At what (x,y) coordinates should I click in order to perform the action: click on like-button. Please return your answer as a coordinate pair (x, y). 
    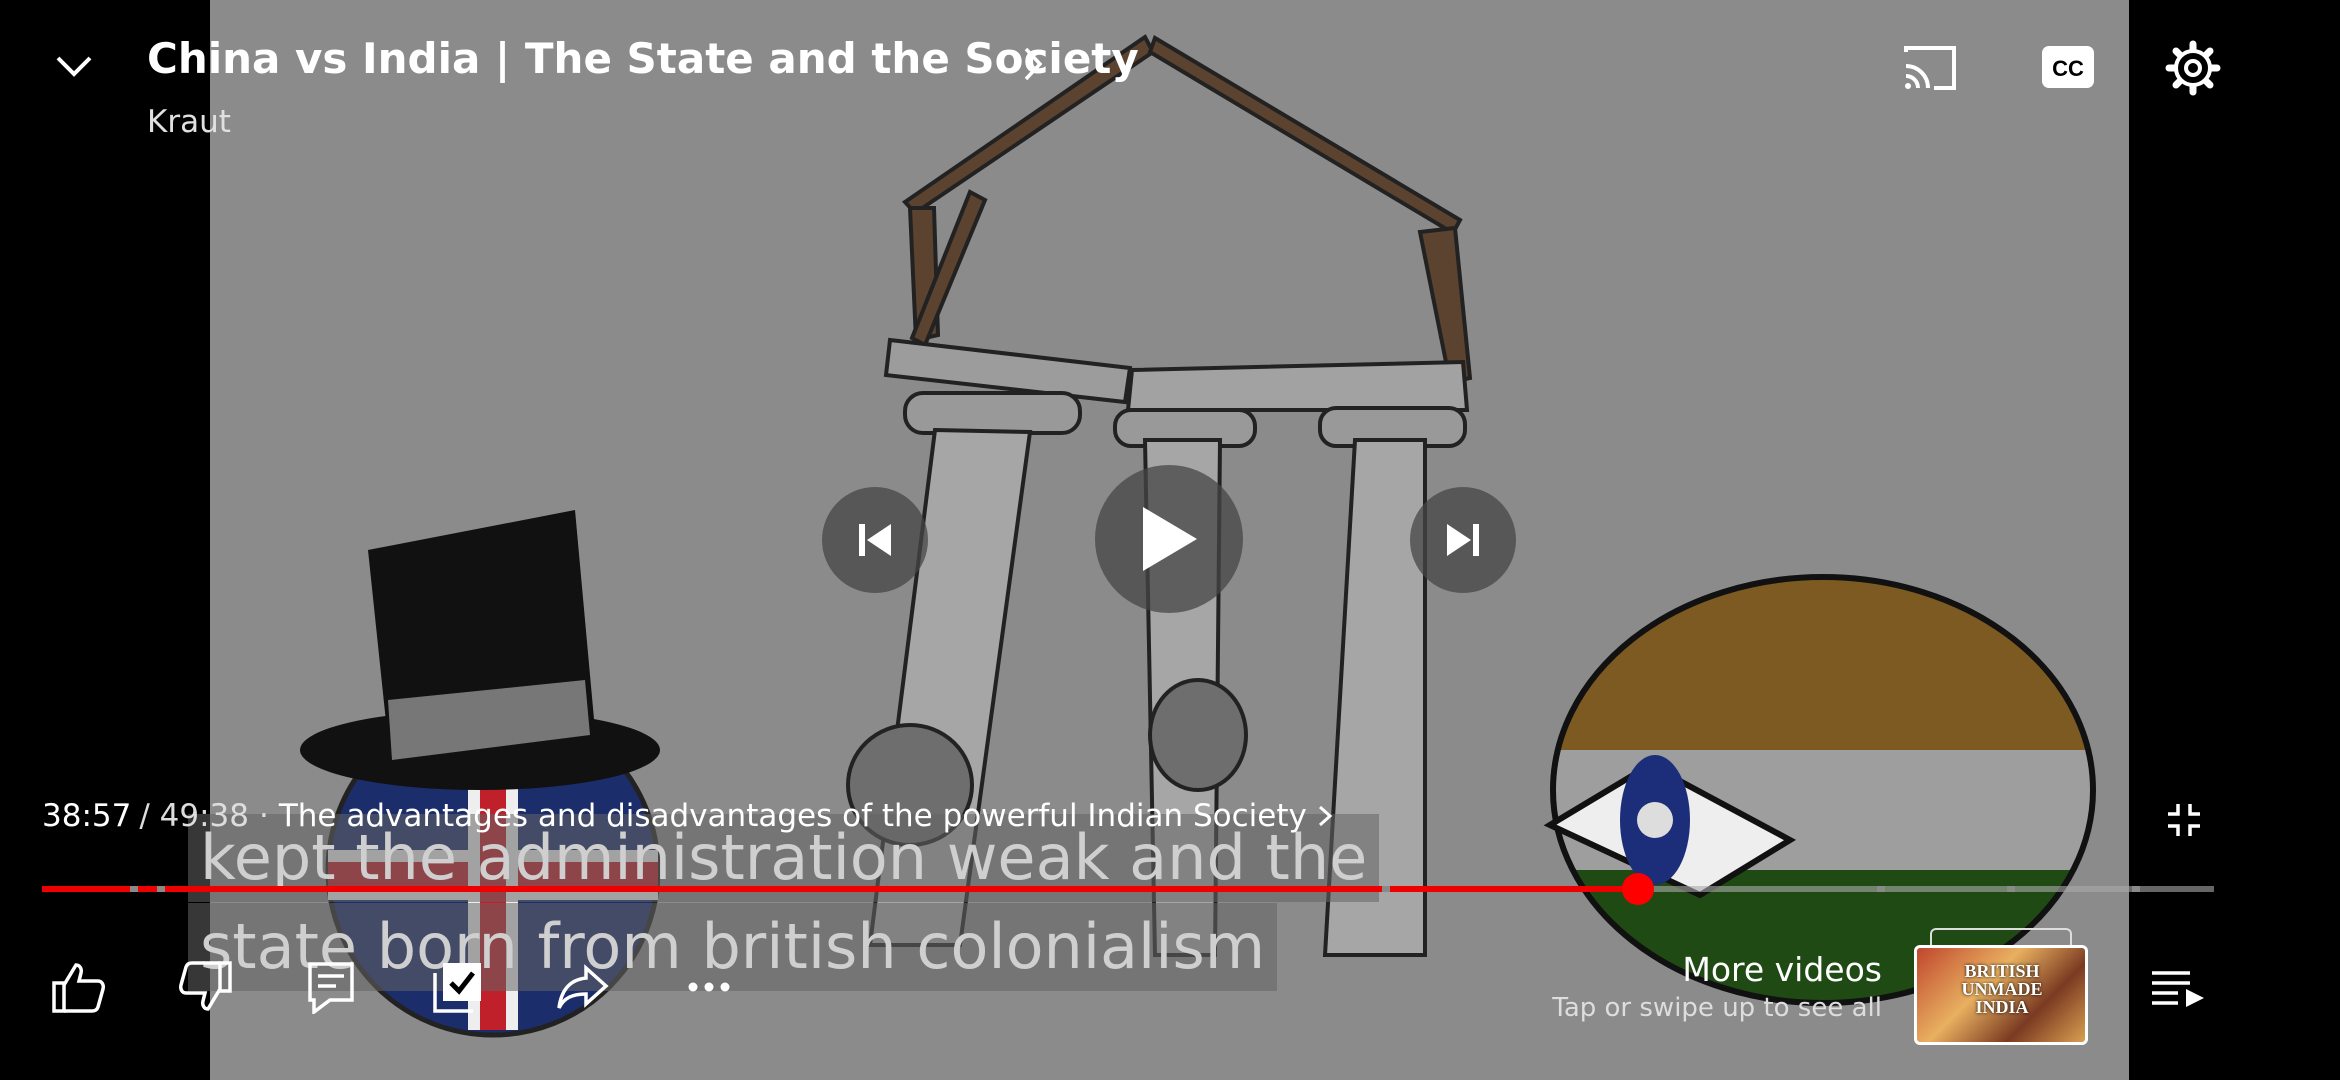
    Looking at the image, I should click on (79, 987).